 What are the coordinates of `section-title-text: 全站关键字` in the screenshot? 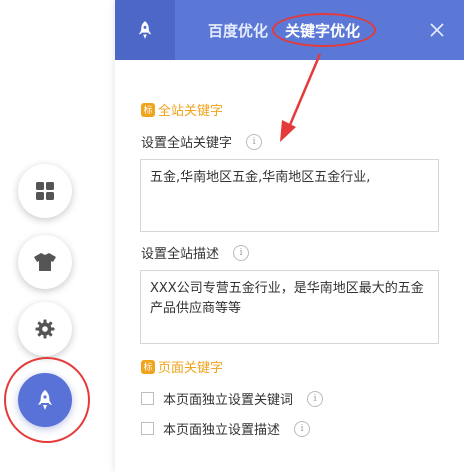 It's located at (191, 111).